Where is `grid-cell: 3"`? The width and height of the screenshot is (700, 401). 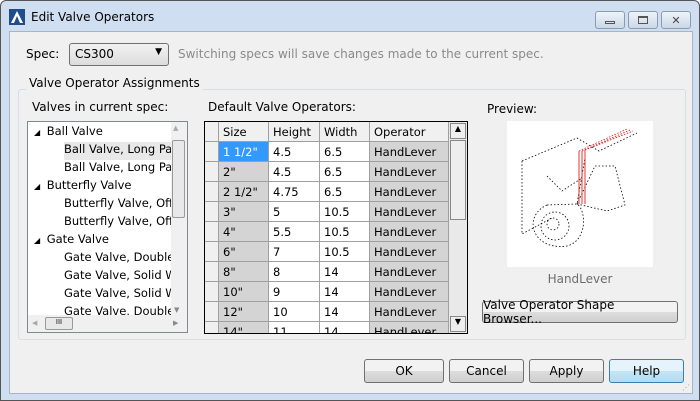 grid-cell: 3" is located at coordinates (244, 212).